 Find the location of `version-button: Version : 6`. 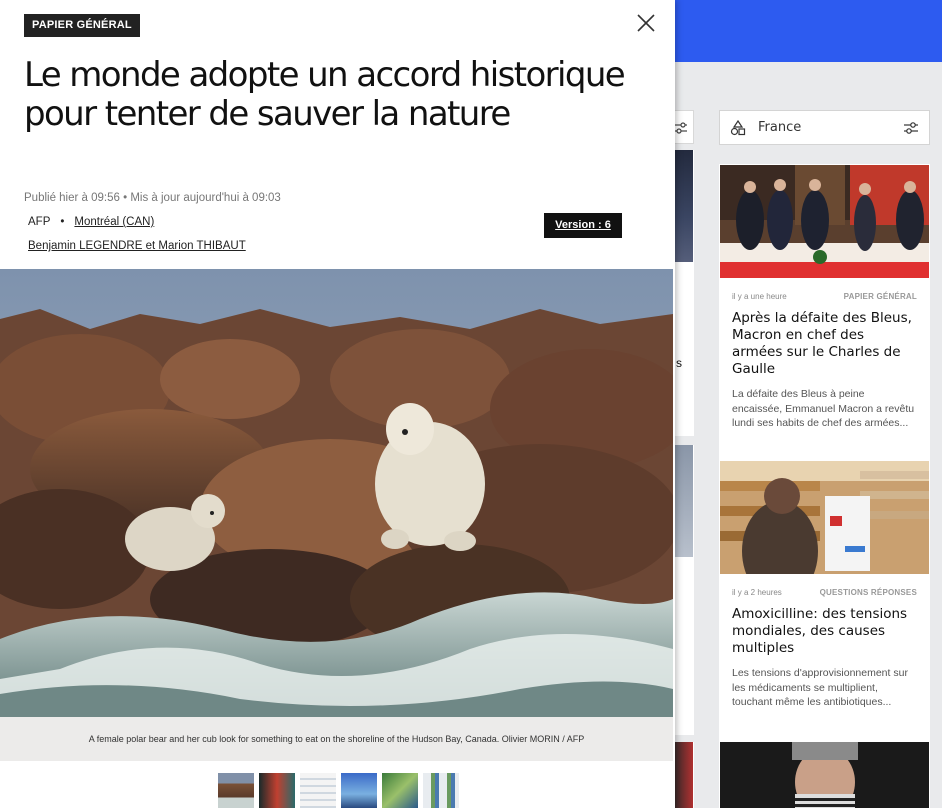

version-button: Version : 6 is located at coordinates (583, 225).